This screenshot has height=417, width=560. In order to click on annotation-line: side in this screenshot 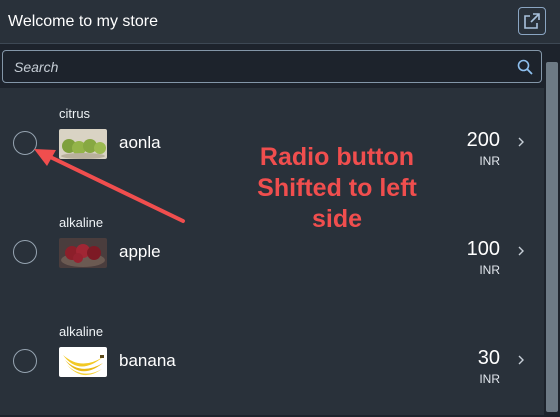, I will do `click(337, 219)`.